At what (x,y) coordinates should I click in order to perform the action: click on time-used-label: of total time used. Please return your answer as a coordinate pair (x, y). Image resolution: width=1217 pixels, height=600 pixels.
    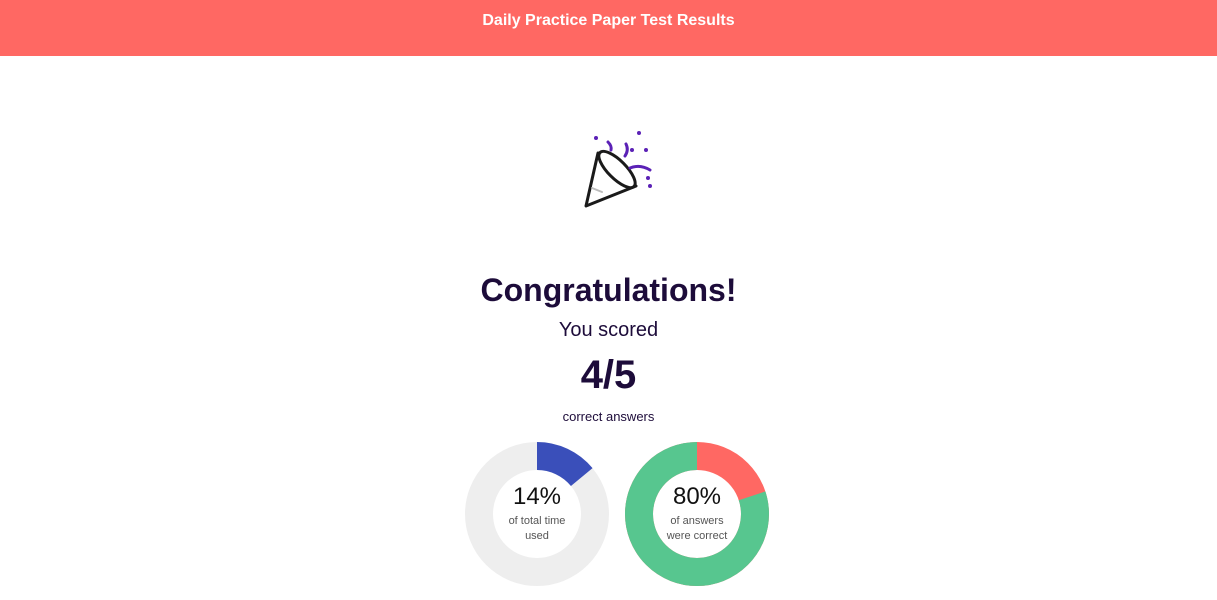
    Looking at the image, I should click on (537, 528).